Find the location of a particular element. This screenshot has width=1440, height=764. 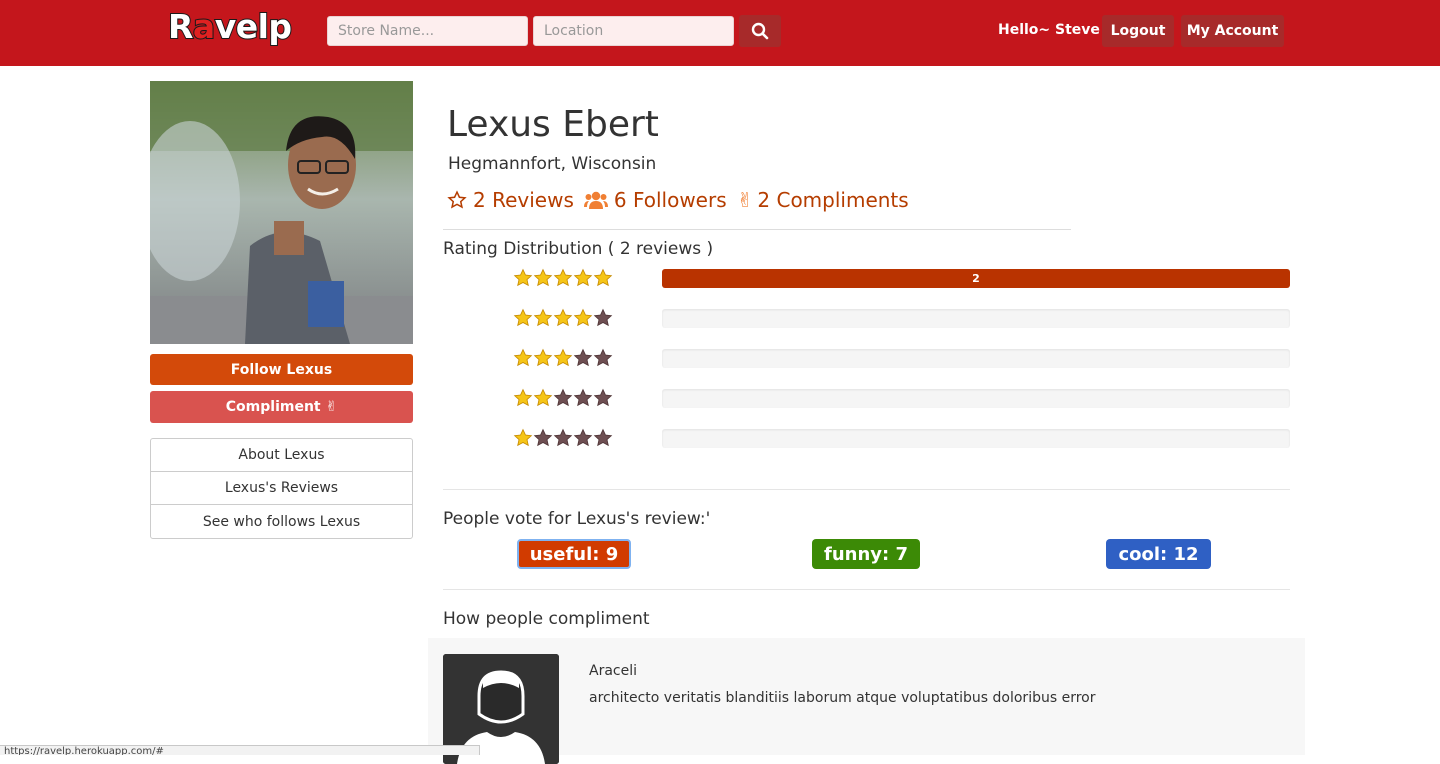

compliments-title: How people compliment is located at coordinates (546, 619).